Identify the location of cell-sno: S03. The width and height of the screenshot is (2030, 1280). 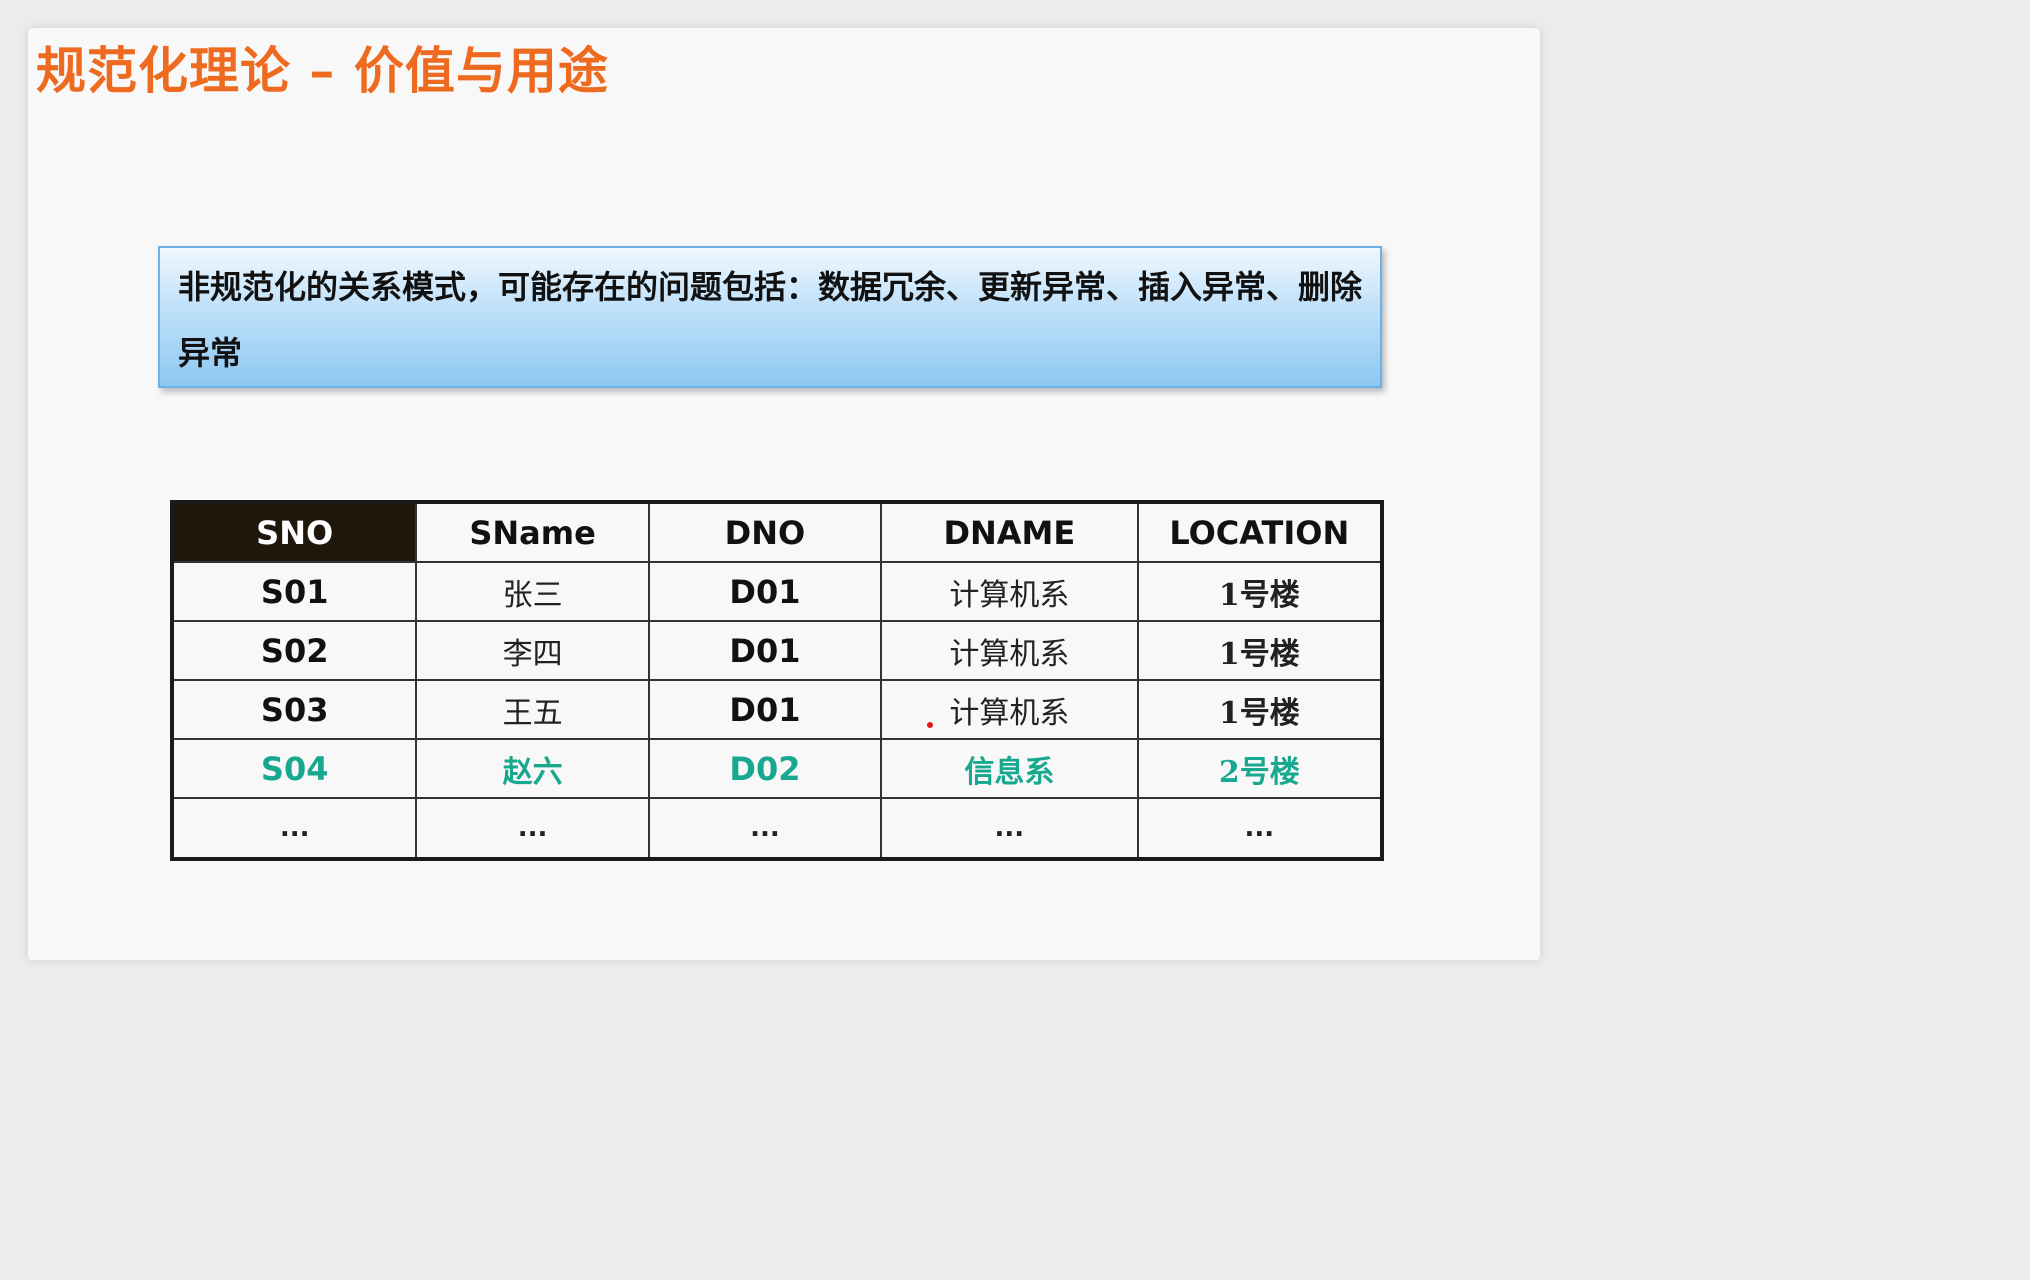
(294, 709).